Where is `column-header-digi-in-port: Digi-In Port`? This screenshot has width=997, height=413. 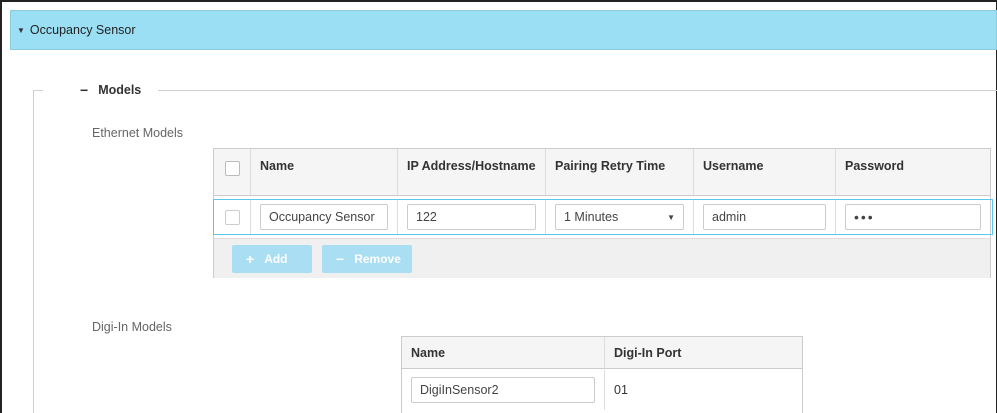 column-header-digi-in-port: Digi-In Port is located at coordinates (703, 352).